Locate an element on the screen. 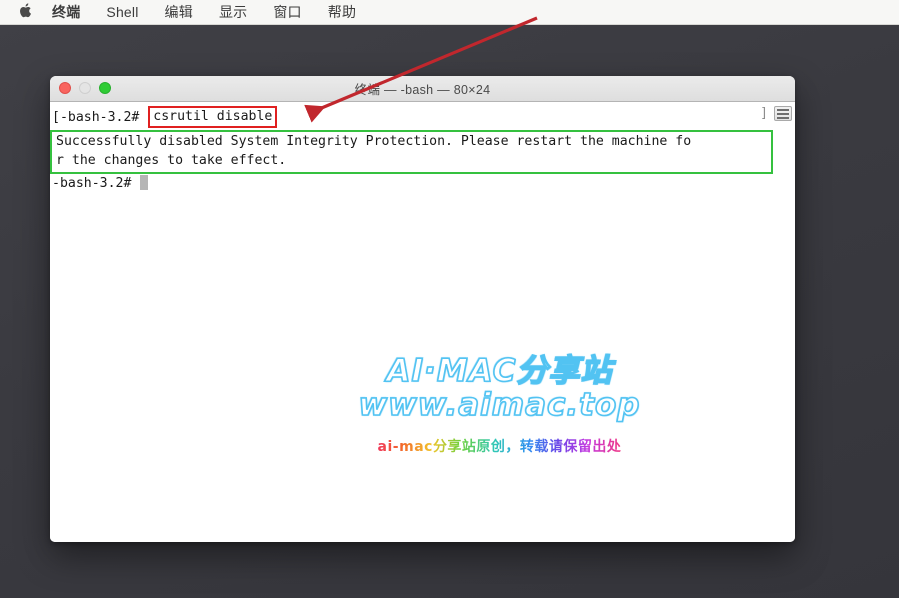  menu-item-edit: 编辑 is located at coordinates (179, 12).